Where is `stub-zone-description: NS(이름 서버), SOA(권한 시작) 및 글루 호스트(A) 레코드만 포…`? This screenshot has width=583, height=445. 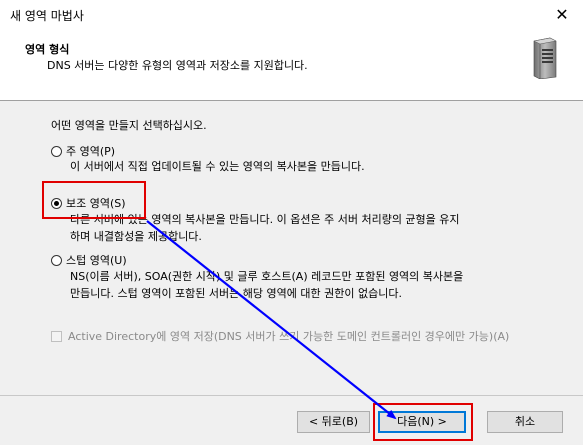
stub-zone-description: NS(이름 서버), SOA(권한 시작) 및 글루 호스트(A) 레코드만 포… is located at coordinates (266, 285).